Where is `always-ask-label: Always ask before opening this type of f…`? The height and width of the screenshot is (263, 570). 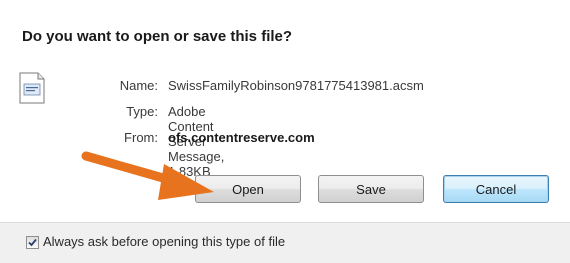 always-ask-label: Always ask before opening this type of f… is located at coordinates (164, 241).